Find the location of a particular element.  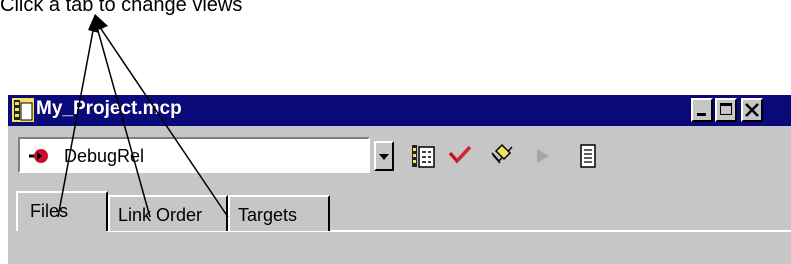

arrow-to-files is located at coordinates (76, 118).